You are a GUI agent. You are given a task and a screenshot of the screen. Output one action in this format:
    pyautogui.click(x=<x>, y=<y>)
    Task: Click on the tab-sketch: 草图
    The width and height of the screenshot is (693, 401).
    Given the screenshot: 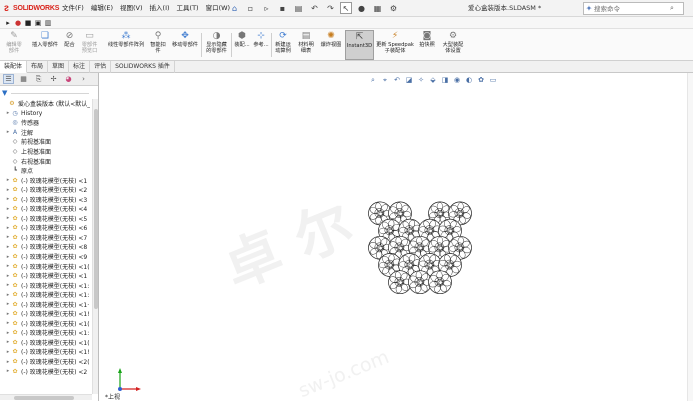 What is the action you would take?
    pyautogui.click(x=59, y=67)
    